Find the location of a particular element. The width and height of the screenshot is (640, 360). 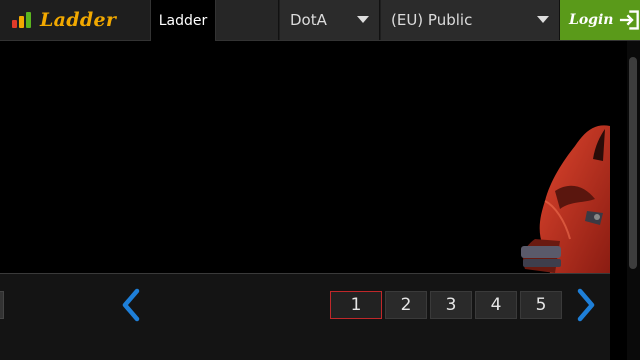

tab-blank is located at coordinates (247, 20).